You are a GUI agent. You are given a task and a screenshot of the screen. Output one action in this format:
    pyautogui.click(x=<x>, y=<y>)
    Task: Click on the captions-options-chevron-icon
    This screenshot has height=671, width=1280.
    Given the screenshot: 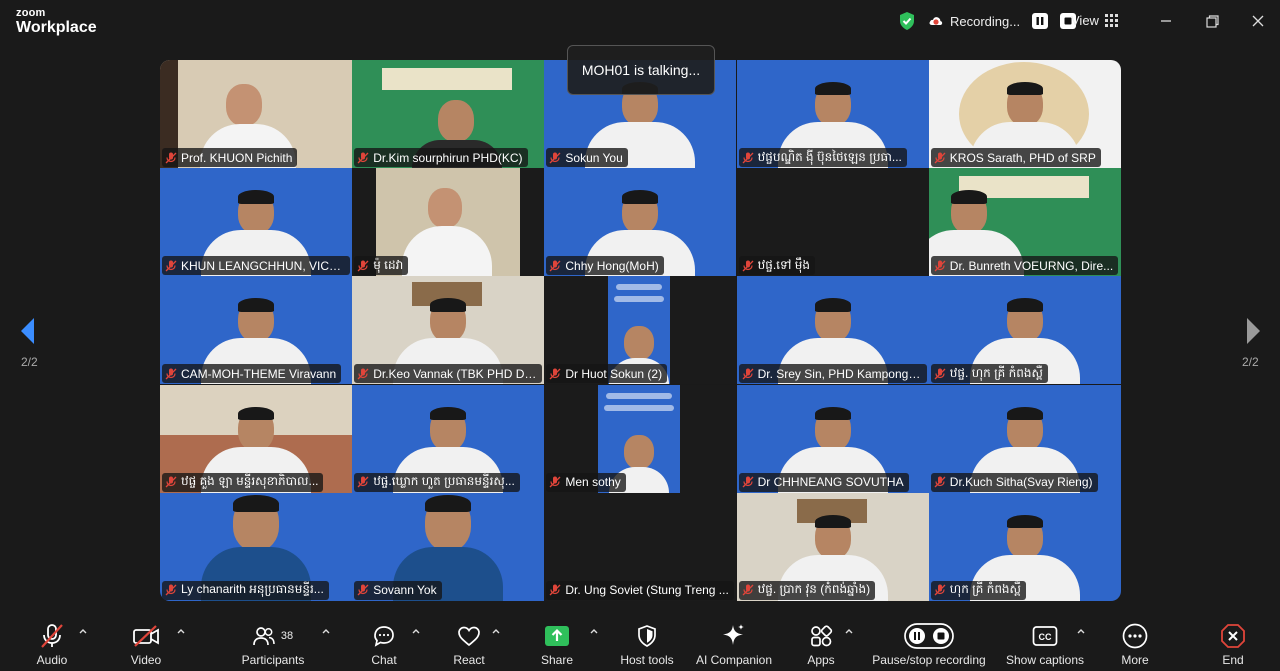 What is the action you would take?
    pyautogui.click(x=1081, y=631)
    